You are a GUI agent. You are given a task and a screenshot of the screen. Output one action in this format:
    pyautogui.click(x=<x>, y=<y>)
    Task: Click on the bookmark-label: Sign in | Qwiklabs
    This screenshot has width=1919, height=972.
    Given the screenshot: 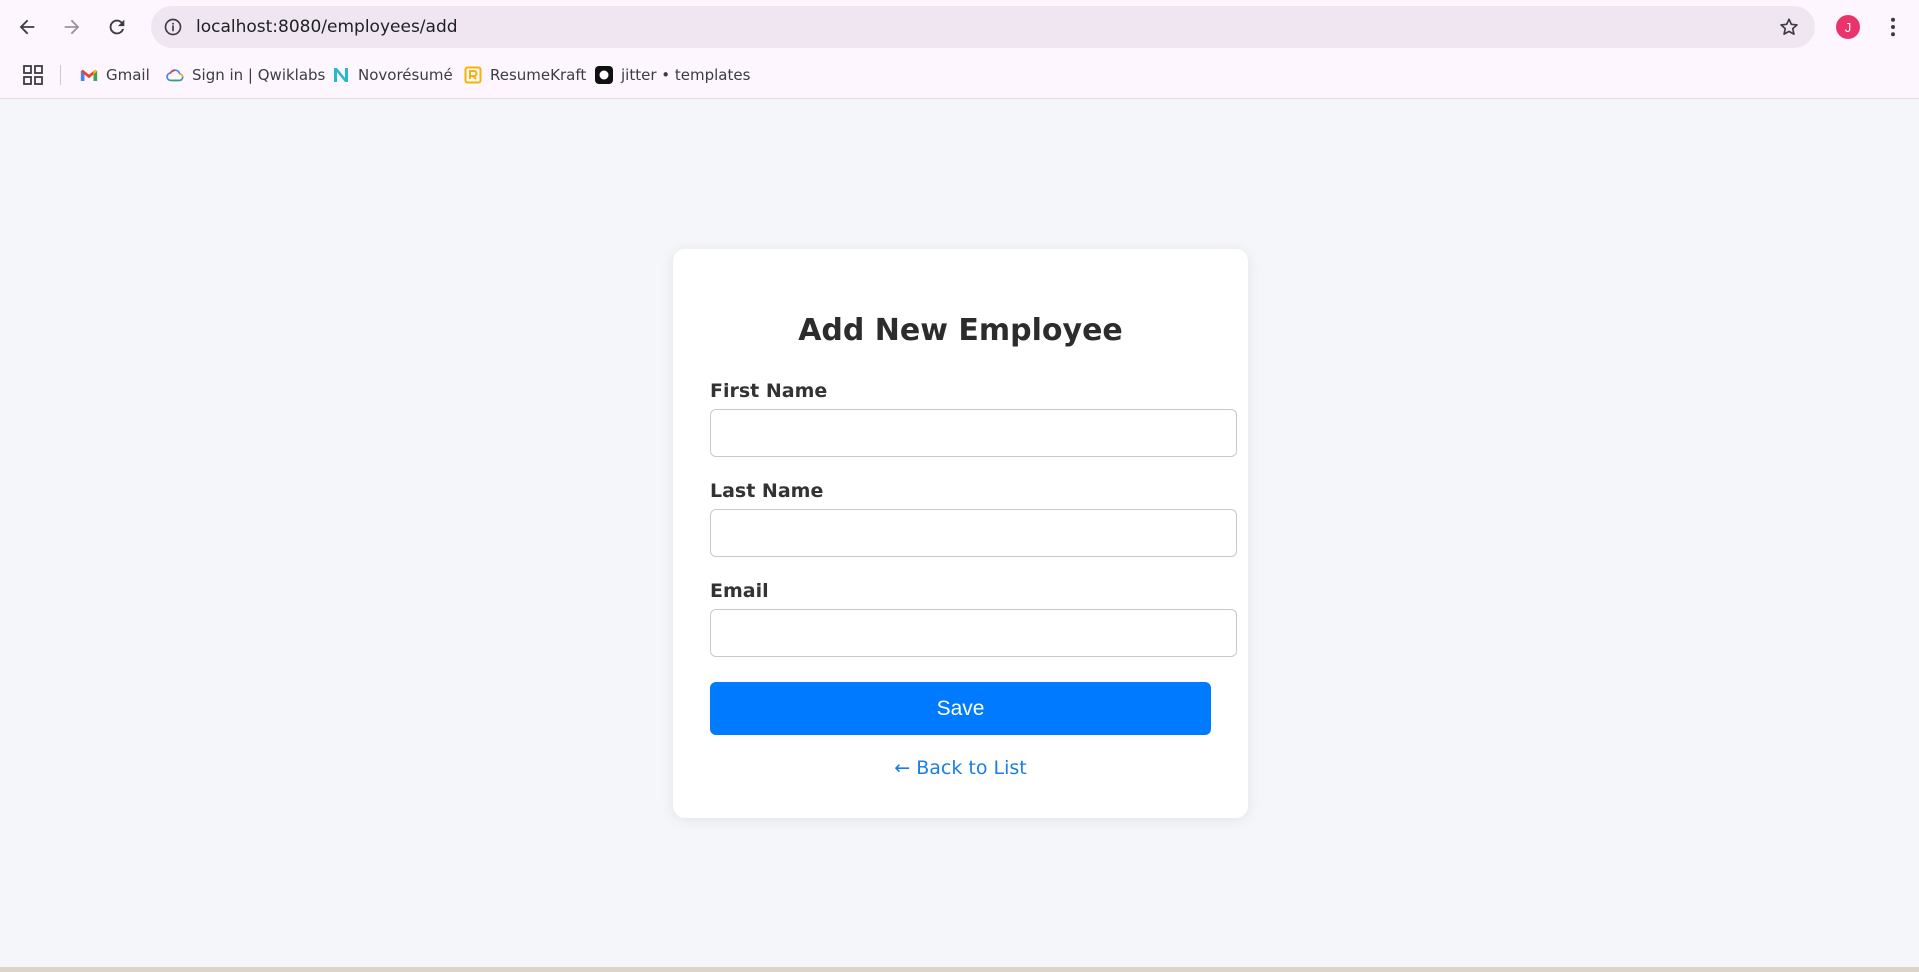 What is the action you would take?
    pyautogui.click(x=259, y=75)
    